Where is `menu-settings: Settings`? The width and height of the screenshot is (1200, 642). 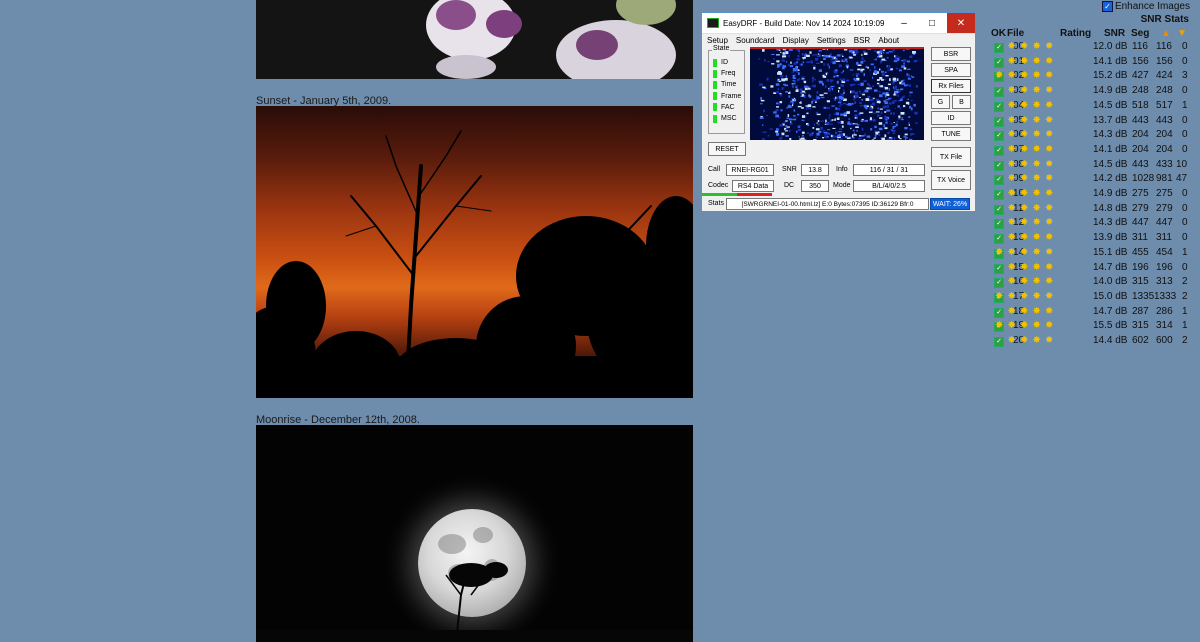
menu-settings: Settings is located at coordinates (831, 40).